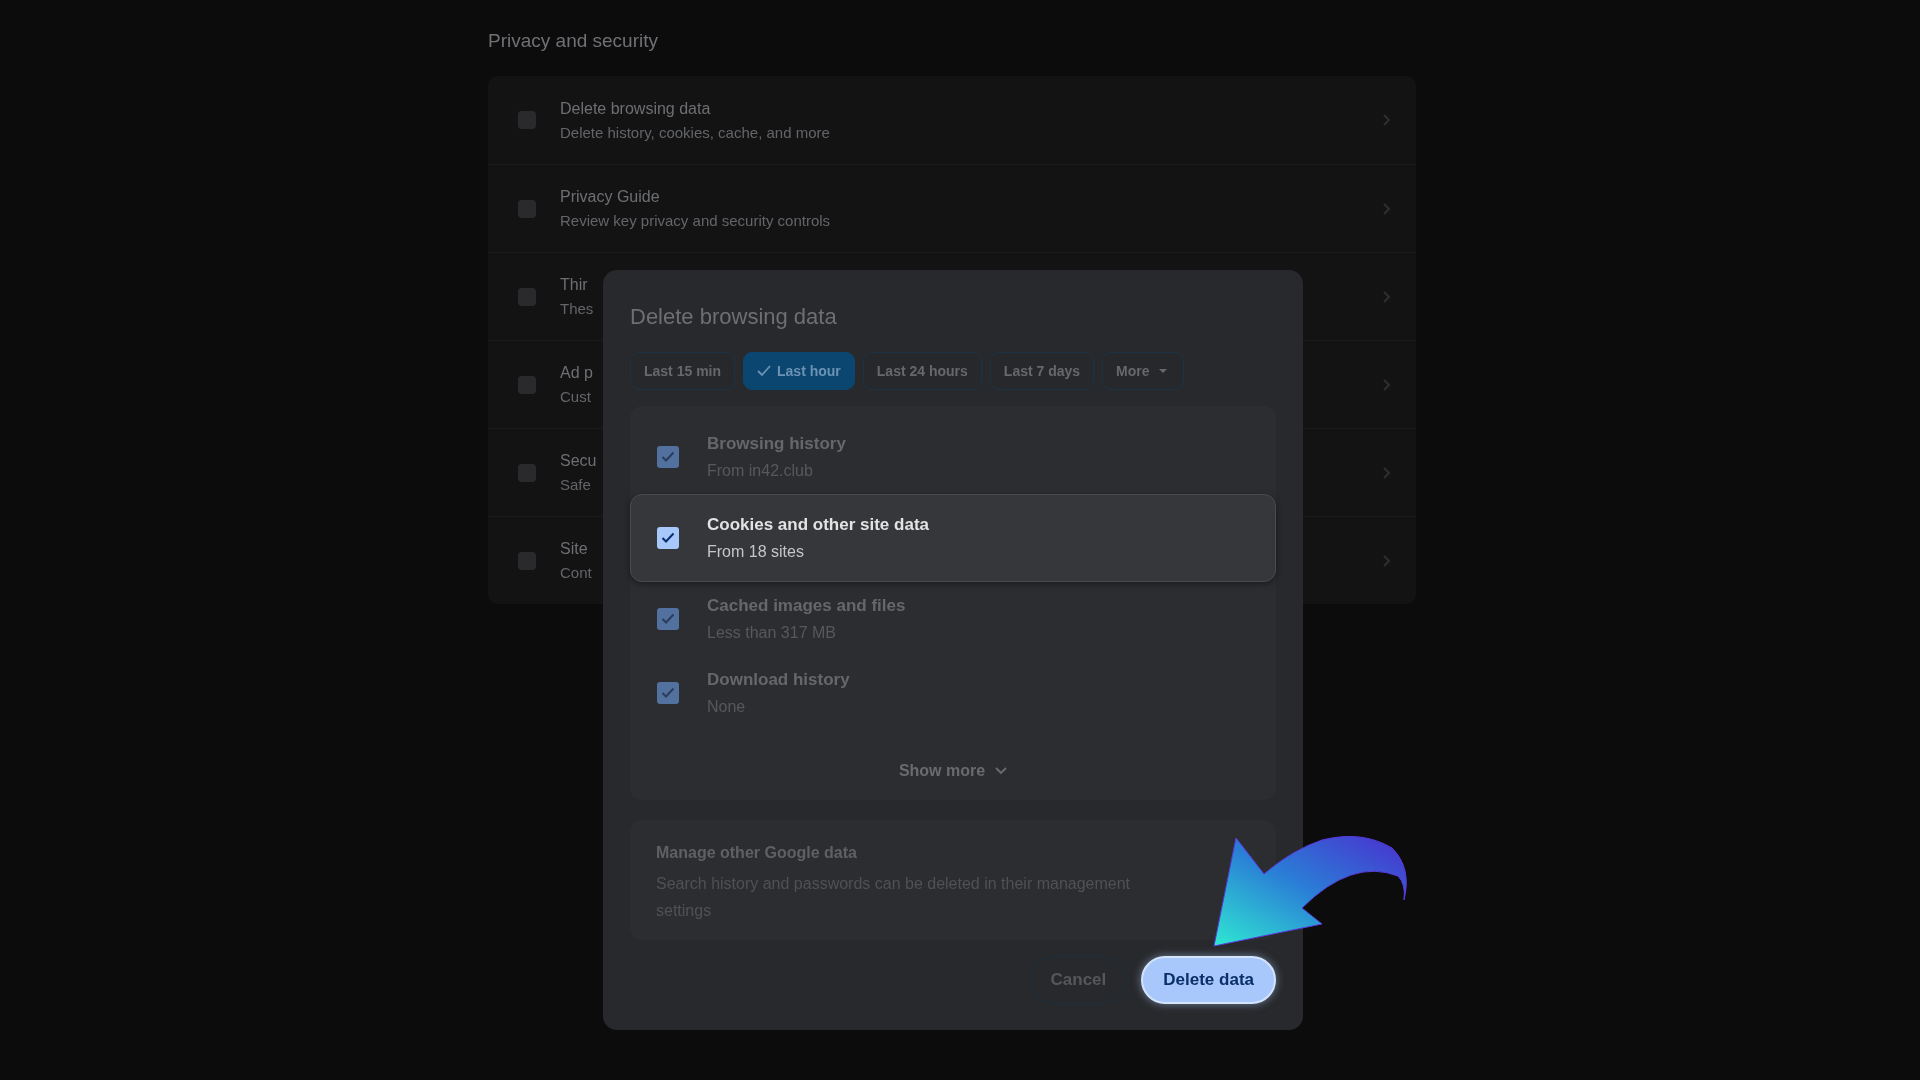 The width and height of the screenshot is (1920, 1080). I want to click on data-type-title: Cookies and other site data, so click(818, 525).